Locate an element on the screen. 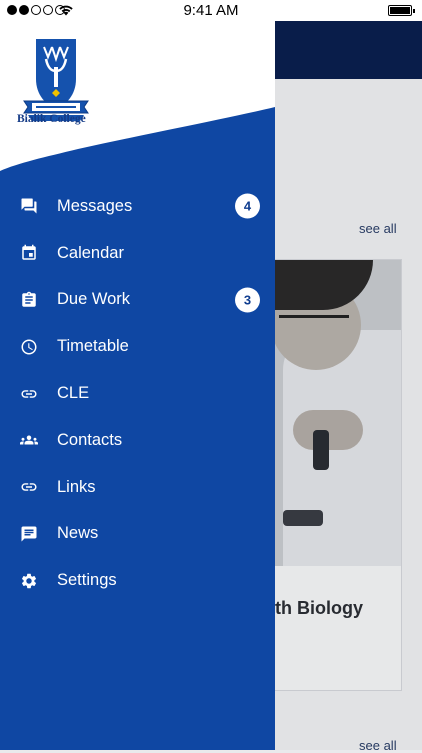 This screenshot has height=753, width=422. people-icon is located at coordinates (29, 440).